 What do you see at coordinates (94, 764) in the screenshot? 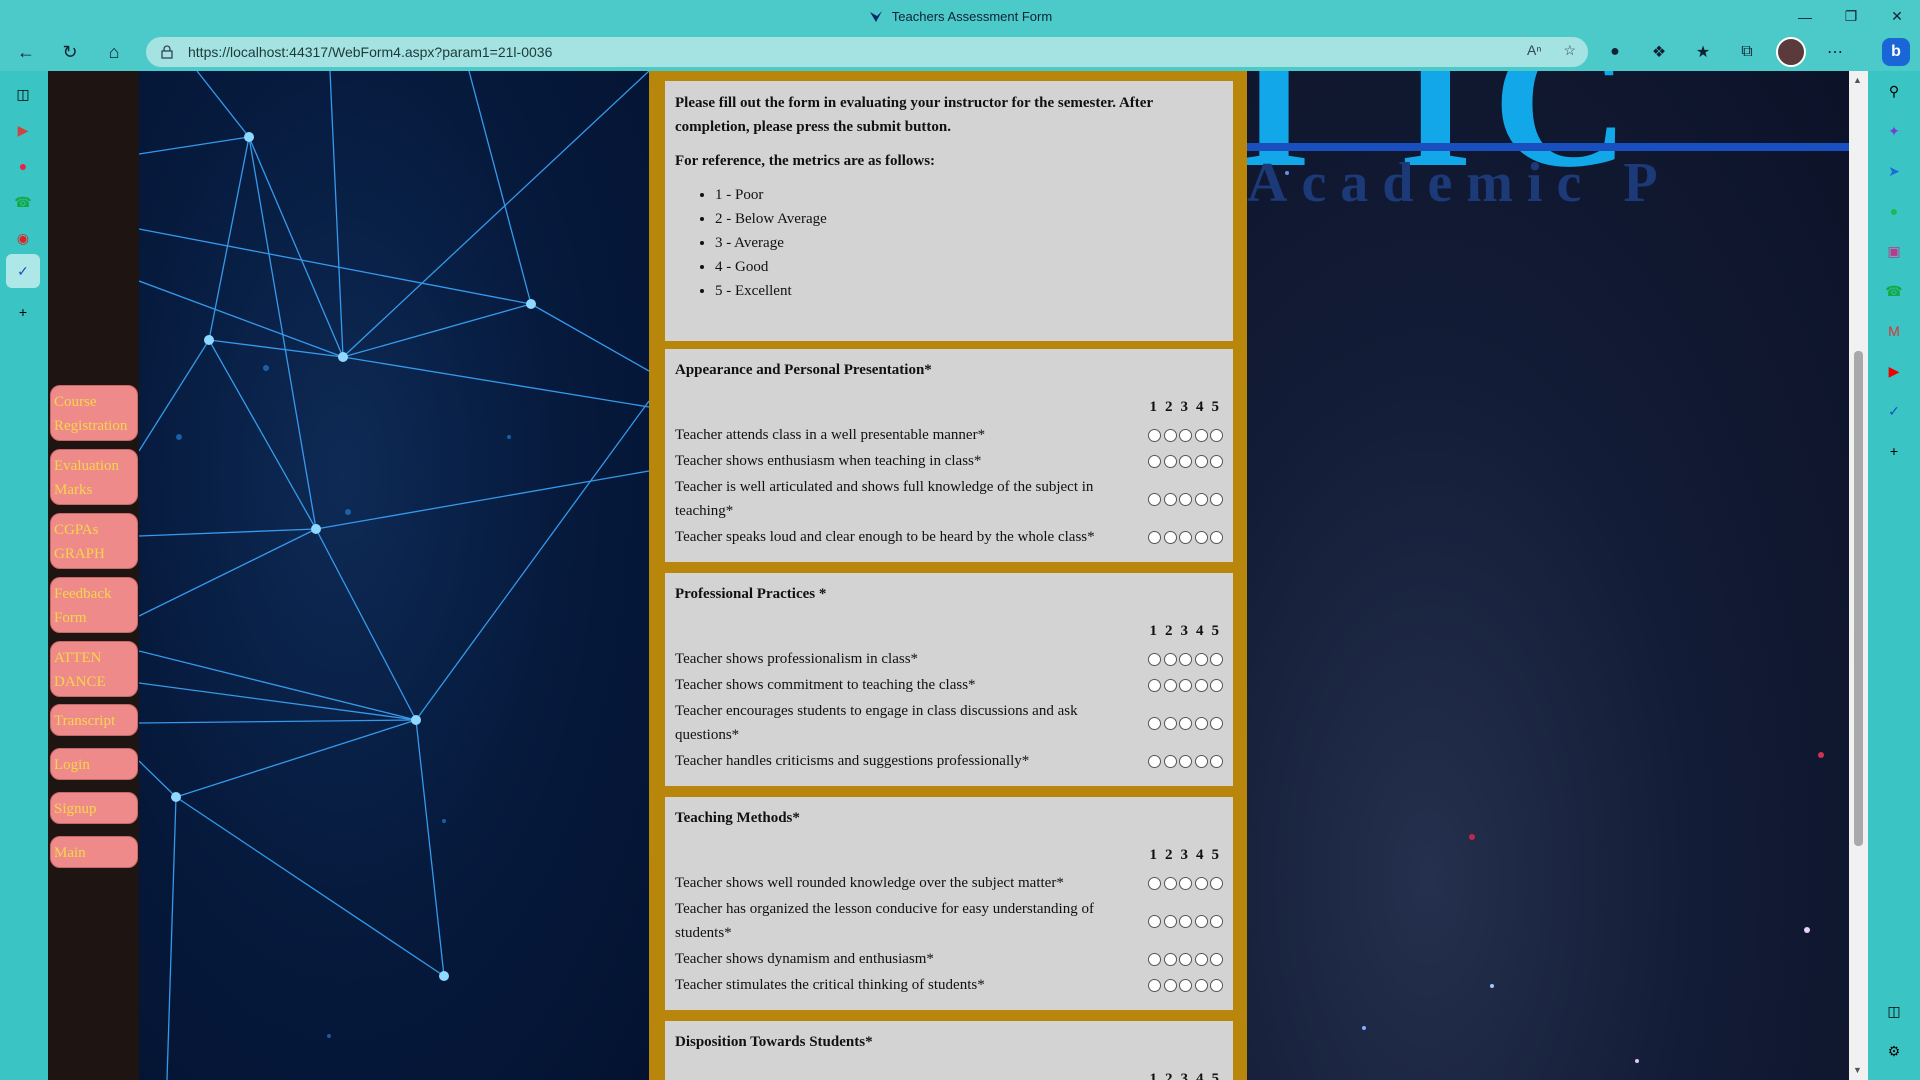
I see `nav-login: Login` at bounding box center [94, 764].